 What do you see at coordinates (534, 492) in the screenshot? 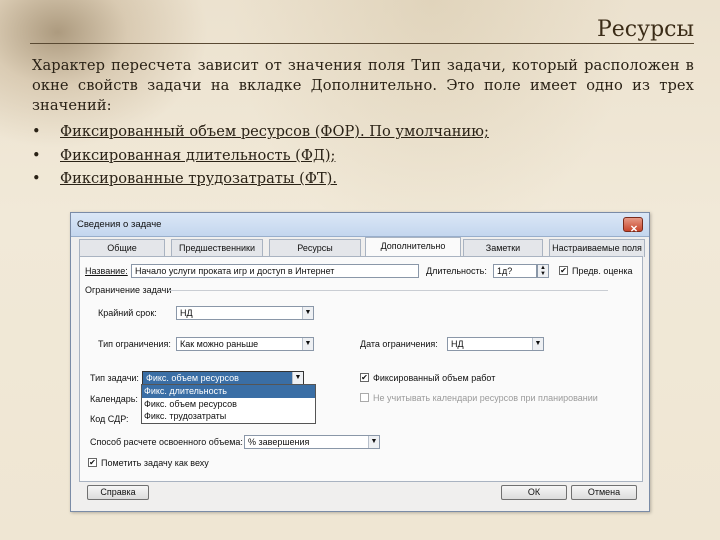
I see `ok-button: ОК` at bounding box center [534, 492].